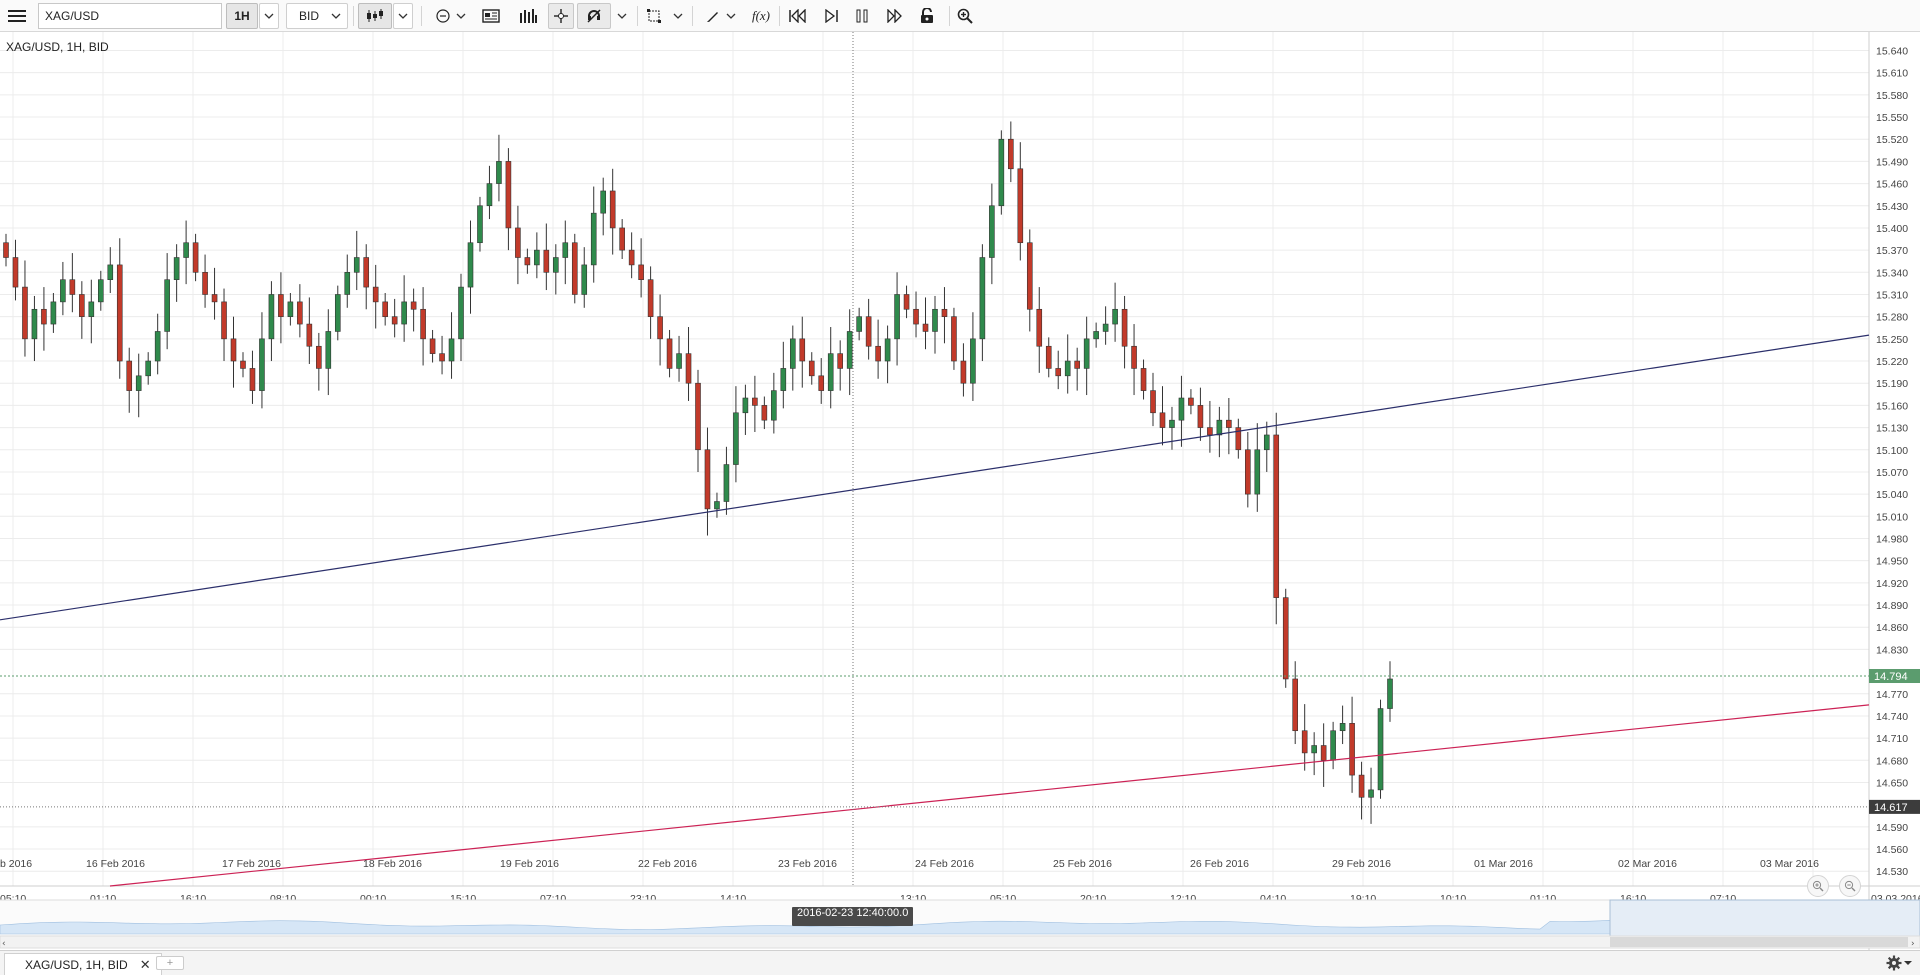 The width and height of the screenshot is (1920, 975). I want to click on settings-button, so click(1899, 963).